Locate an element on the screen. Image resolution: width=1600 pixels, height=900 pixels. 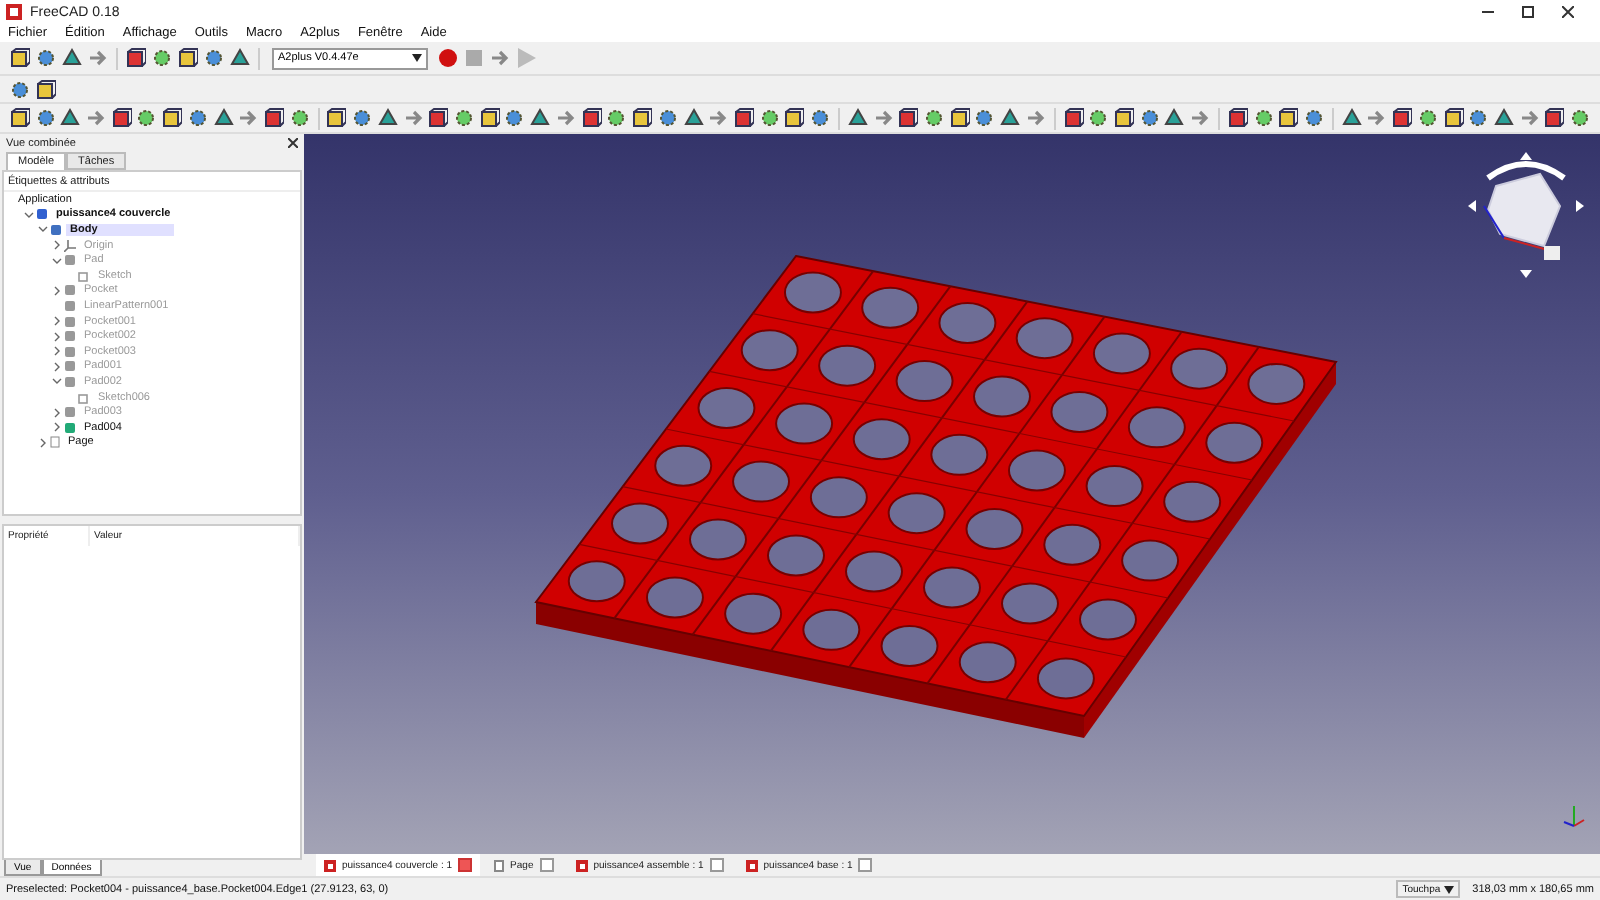
maximize-icon is located at coordinates (1528, 12).